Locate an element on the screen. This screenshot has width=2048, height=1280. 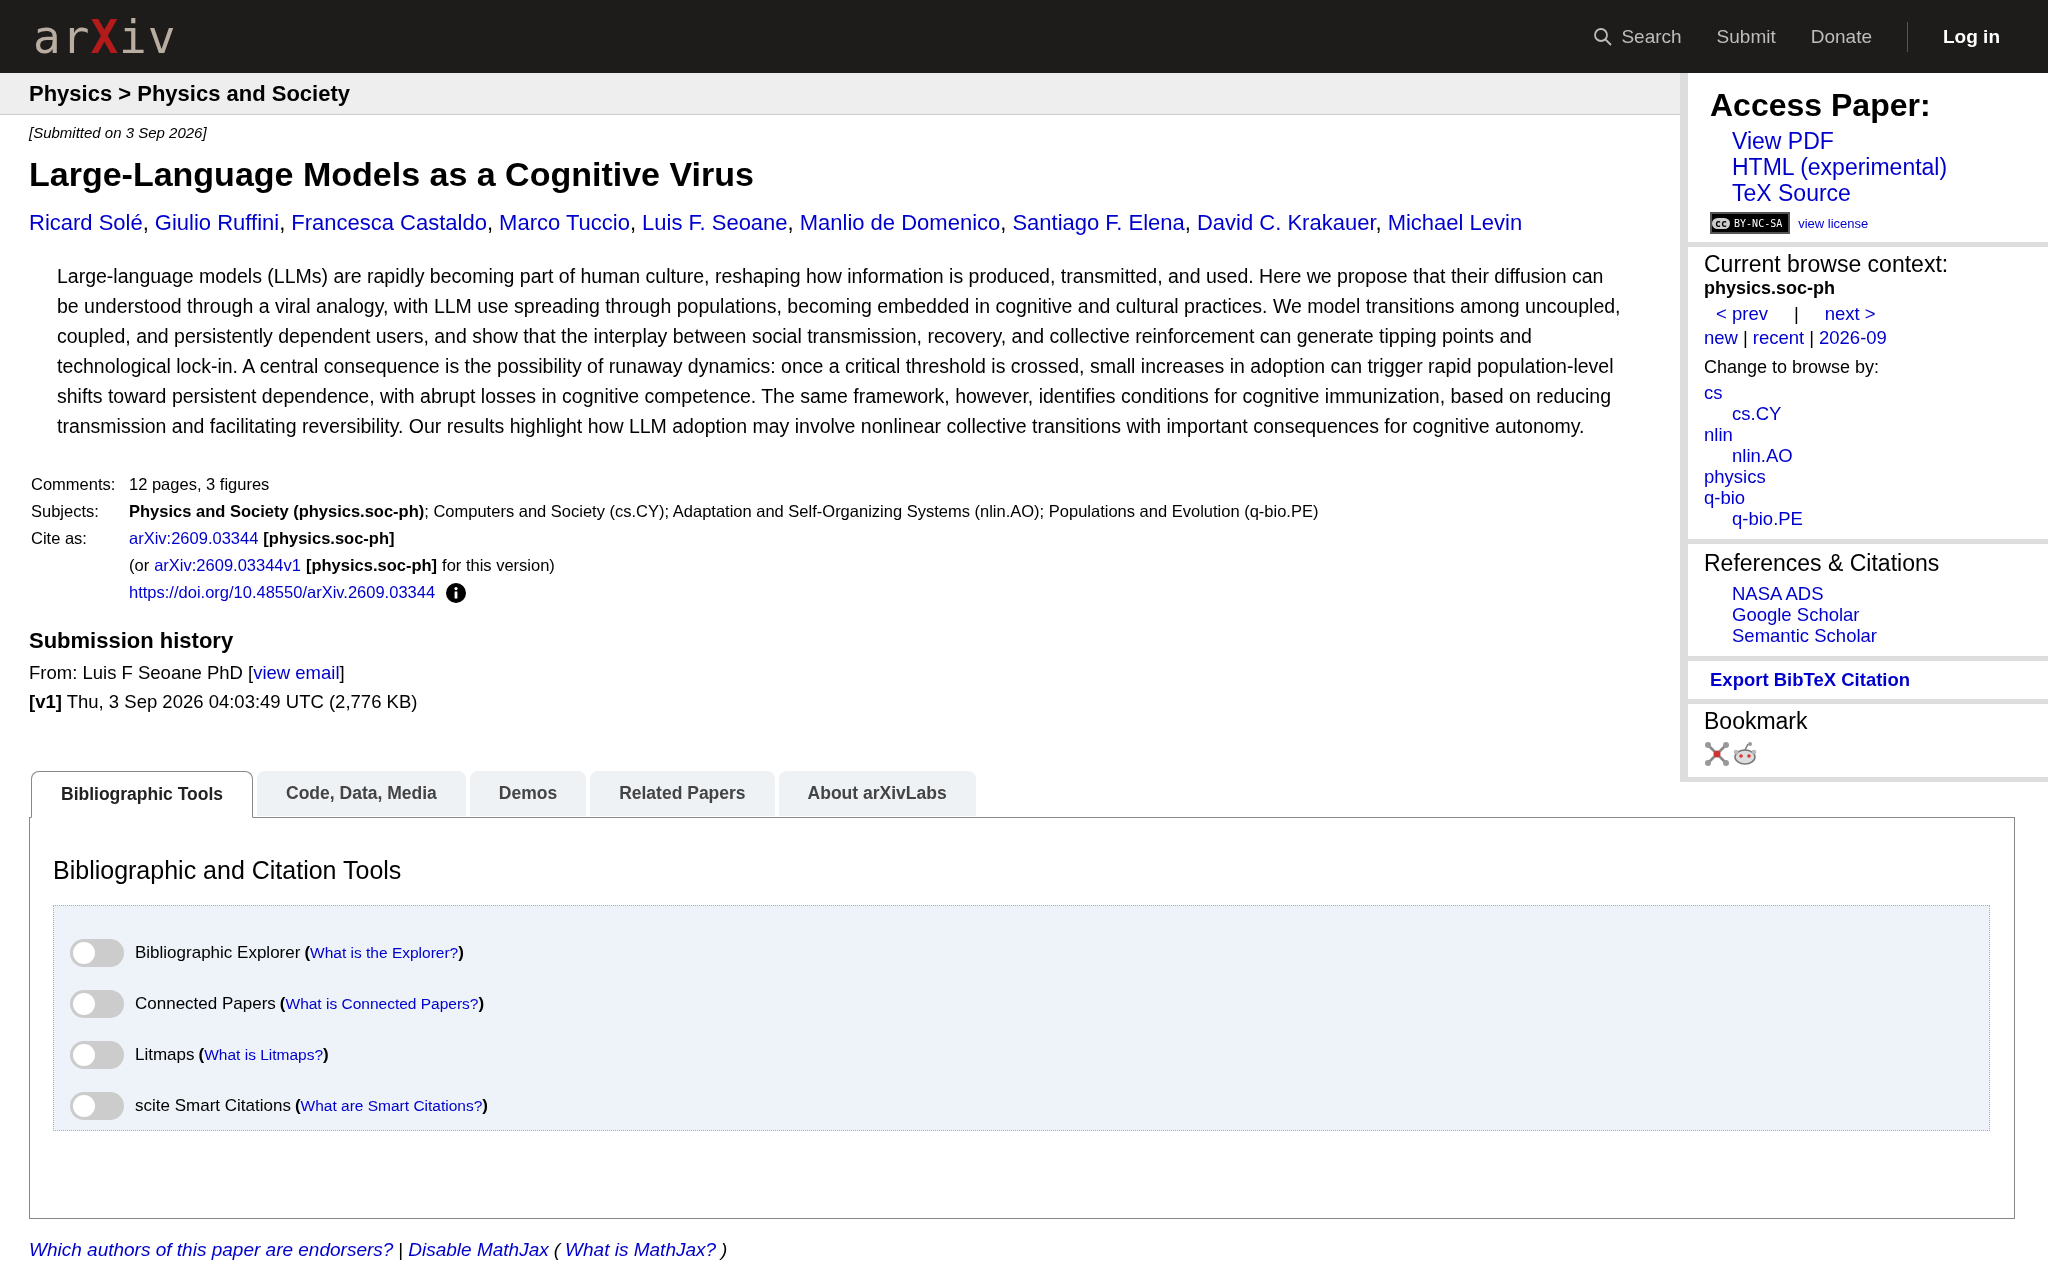
link: arXiv:2609.03344v1 is located at coordinates (227, 565).